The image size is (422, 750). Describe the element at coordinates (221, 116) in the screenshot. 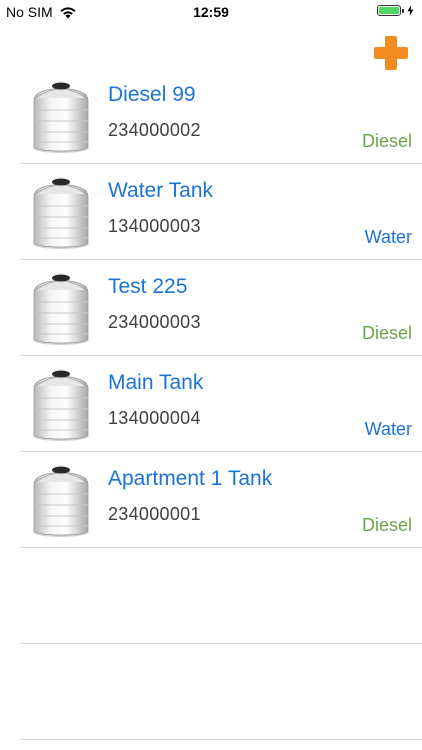

I see `tank-row: Diesel 99 234000002 Diesel` at that location.